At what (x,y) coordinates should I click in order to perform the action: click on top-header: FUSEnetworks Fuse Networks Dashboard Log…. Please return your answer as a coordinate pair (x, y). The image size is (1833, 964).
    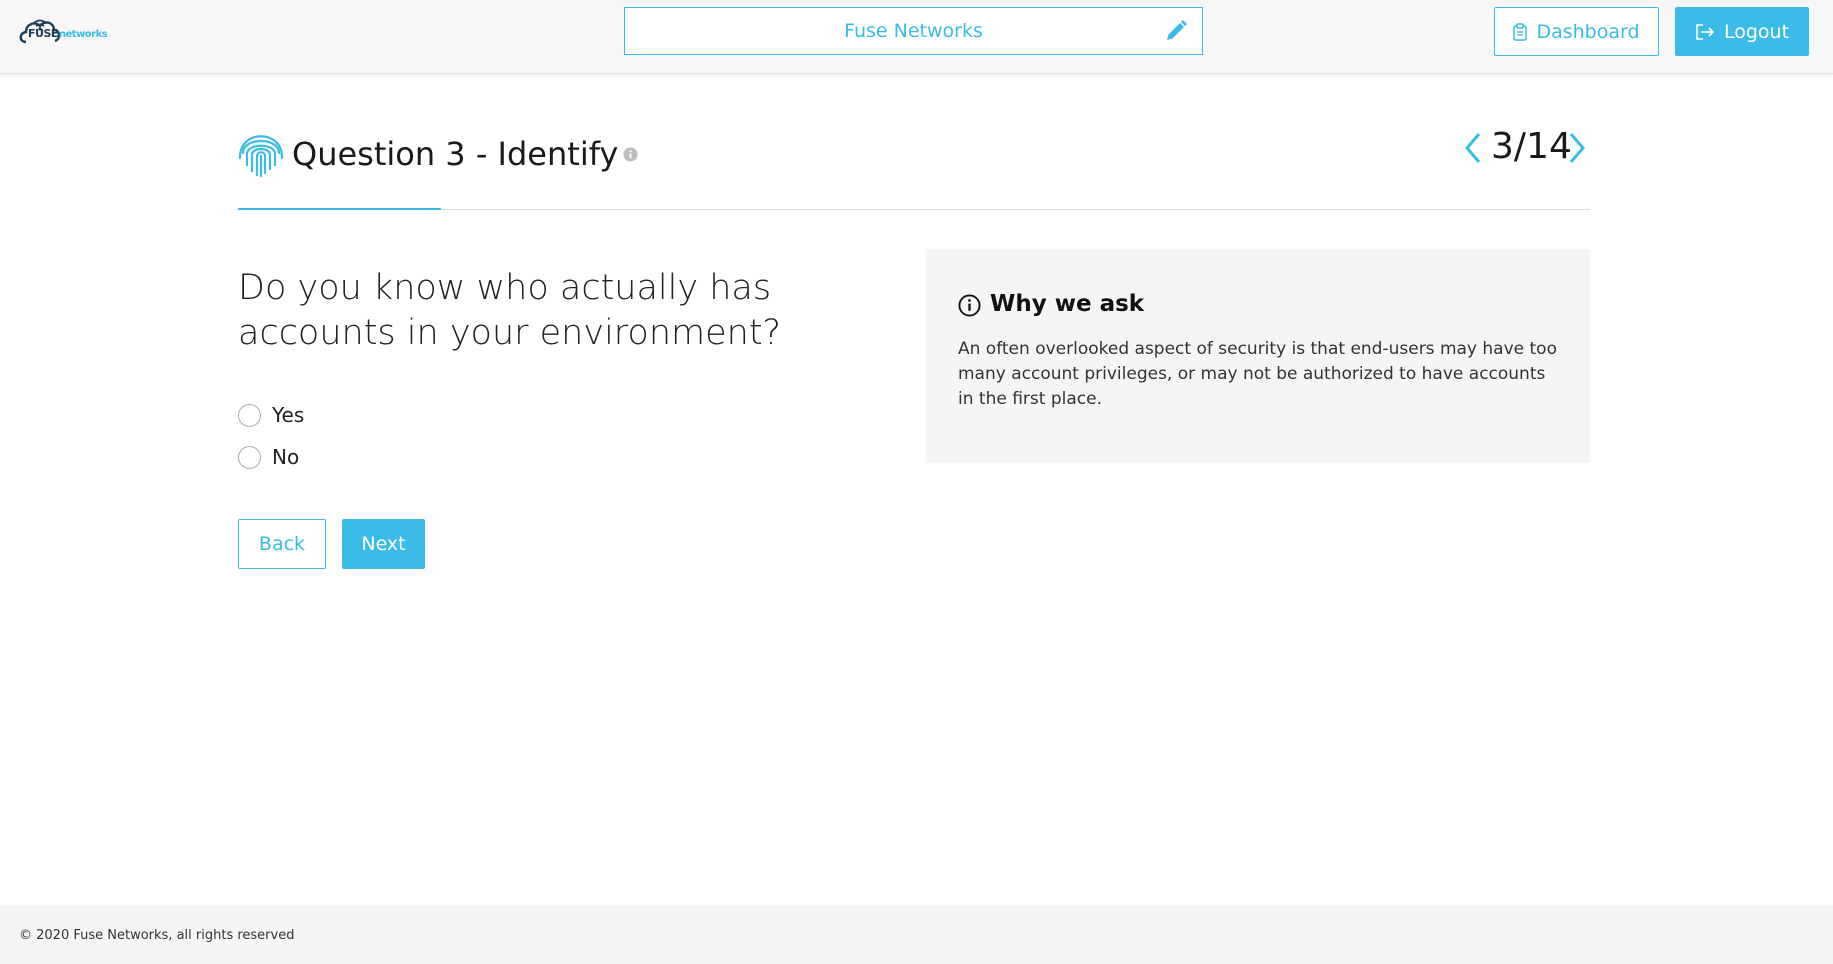
    Looking at the image, I should click on (916, 37).